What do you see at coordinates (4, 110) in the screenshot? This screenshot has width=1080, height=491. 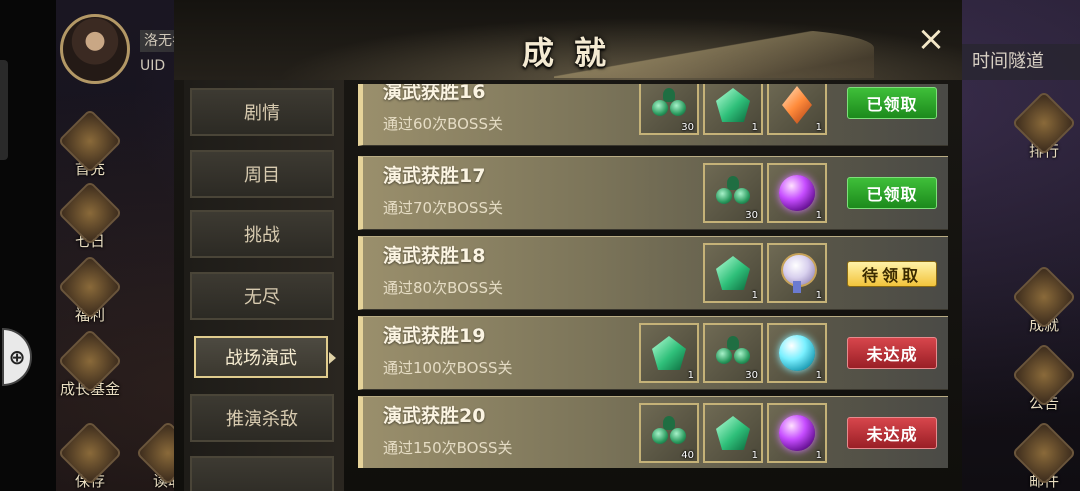 I see `side-handle` at bounding box center [4, 110].